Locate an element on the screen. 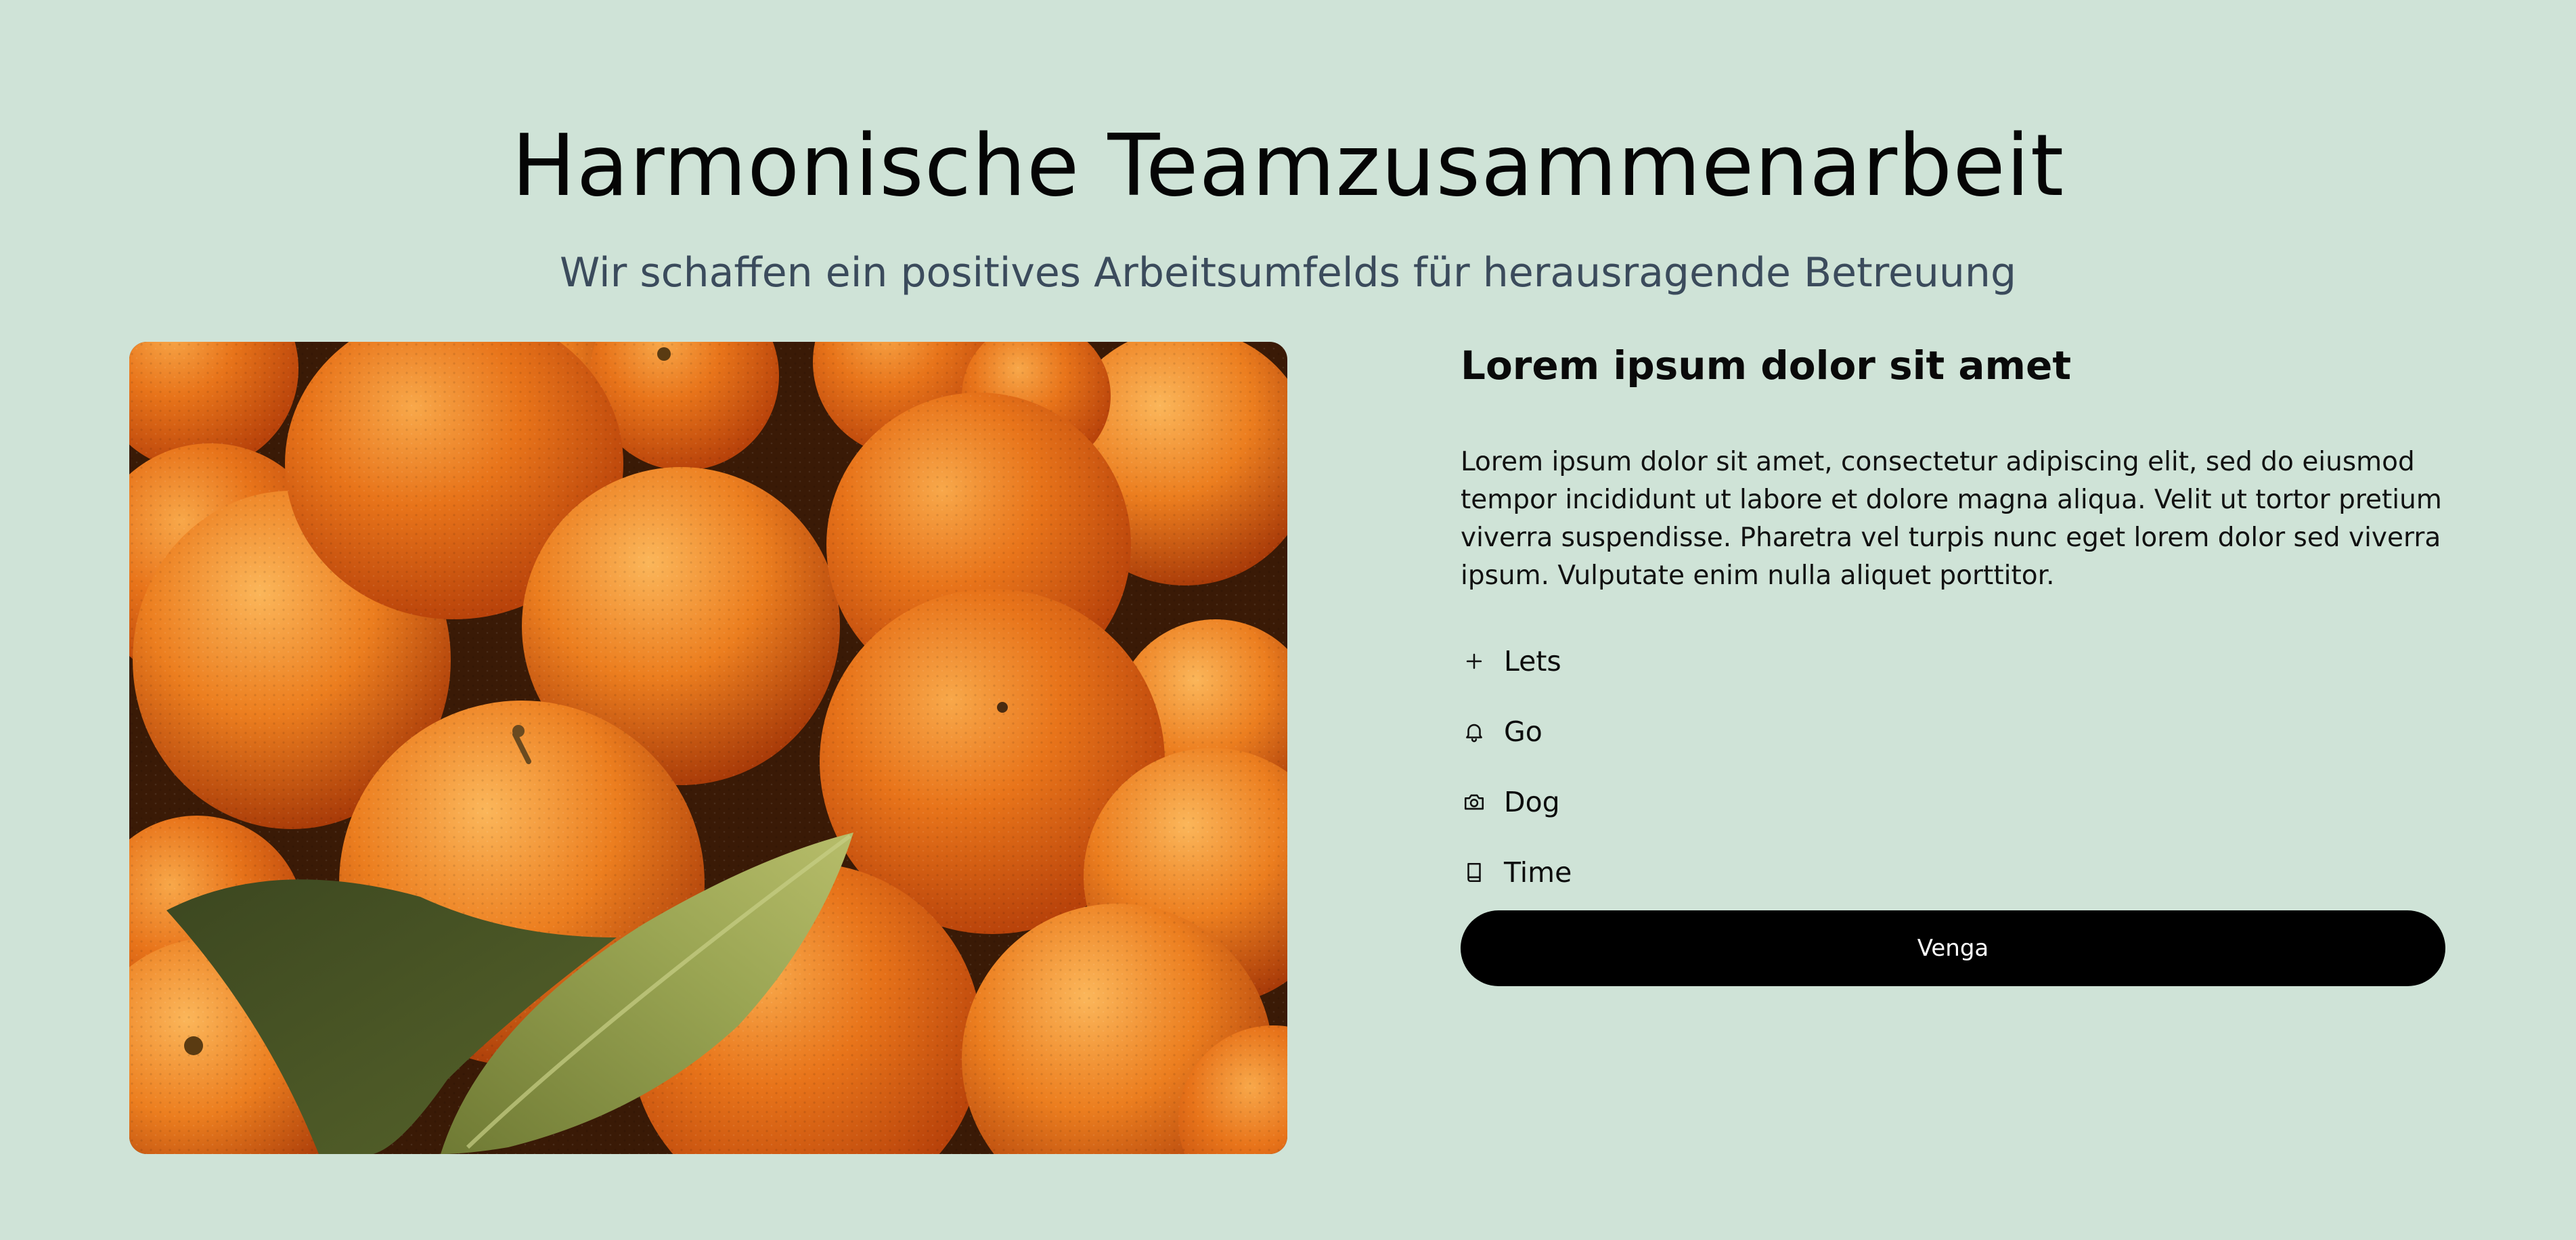 Image resolution: width=2576 pixels, height=1240 pixels. bell-icon is located at coordinates (1474, 731).